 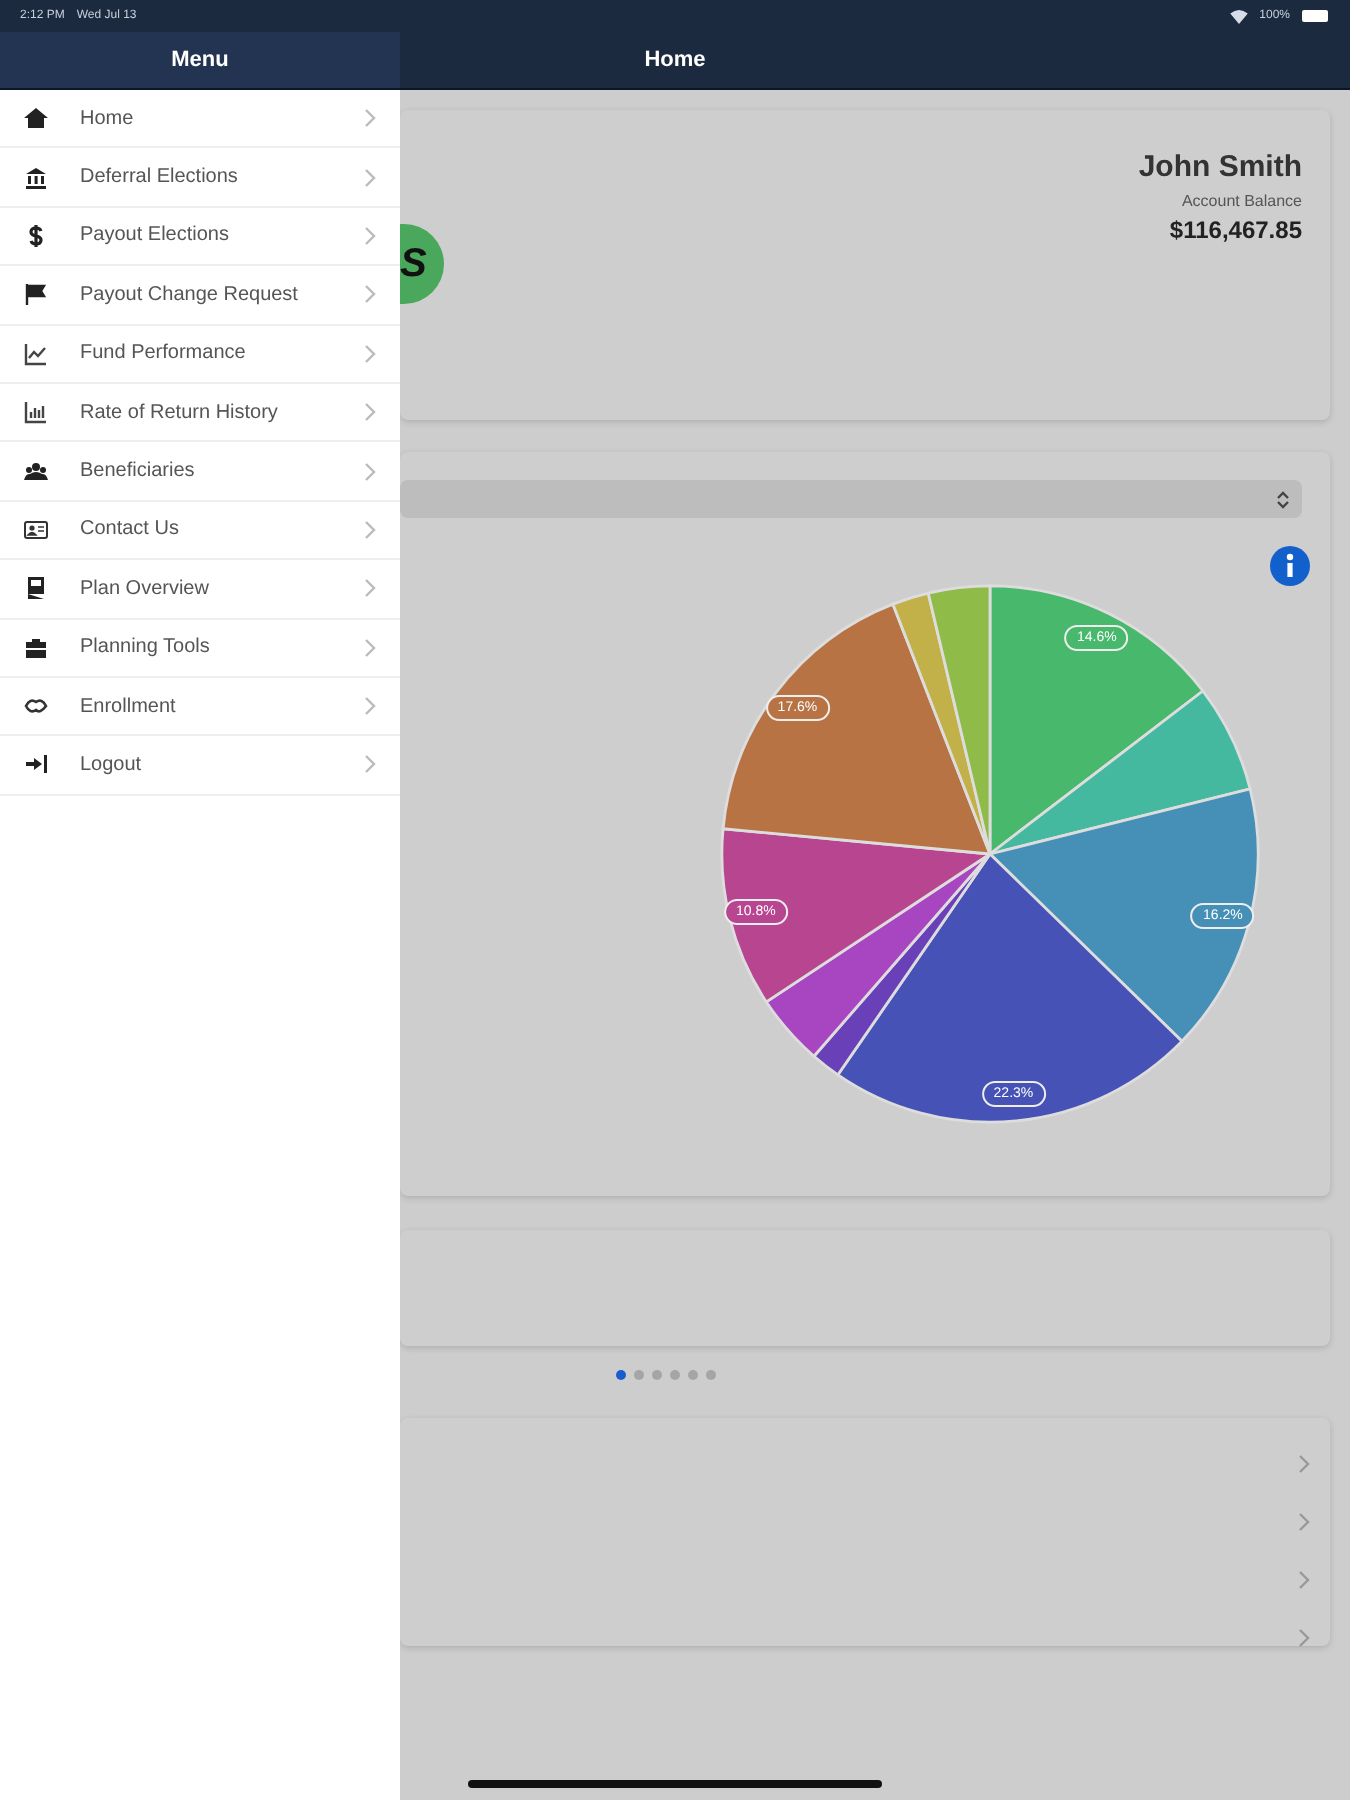 What do you see at coordinates (36, 529) in the screenshot?
I see `contact-card-icon` at bounding box center [36, 529].